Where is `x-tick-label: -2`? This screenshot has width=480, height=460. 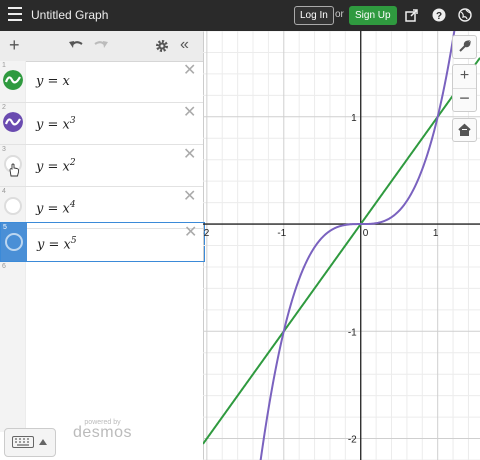 x-tick-label: -2 is located at coordinates (206, 233).